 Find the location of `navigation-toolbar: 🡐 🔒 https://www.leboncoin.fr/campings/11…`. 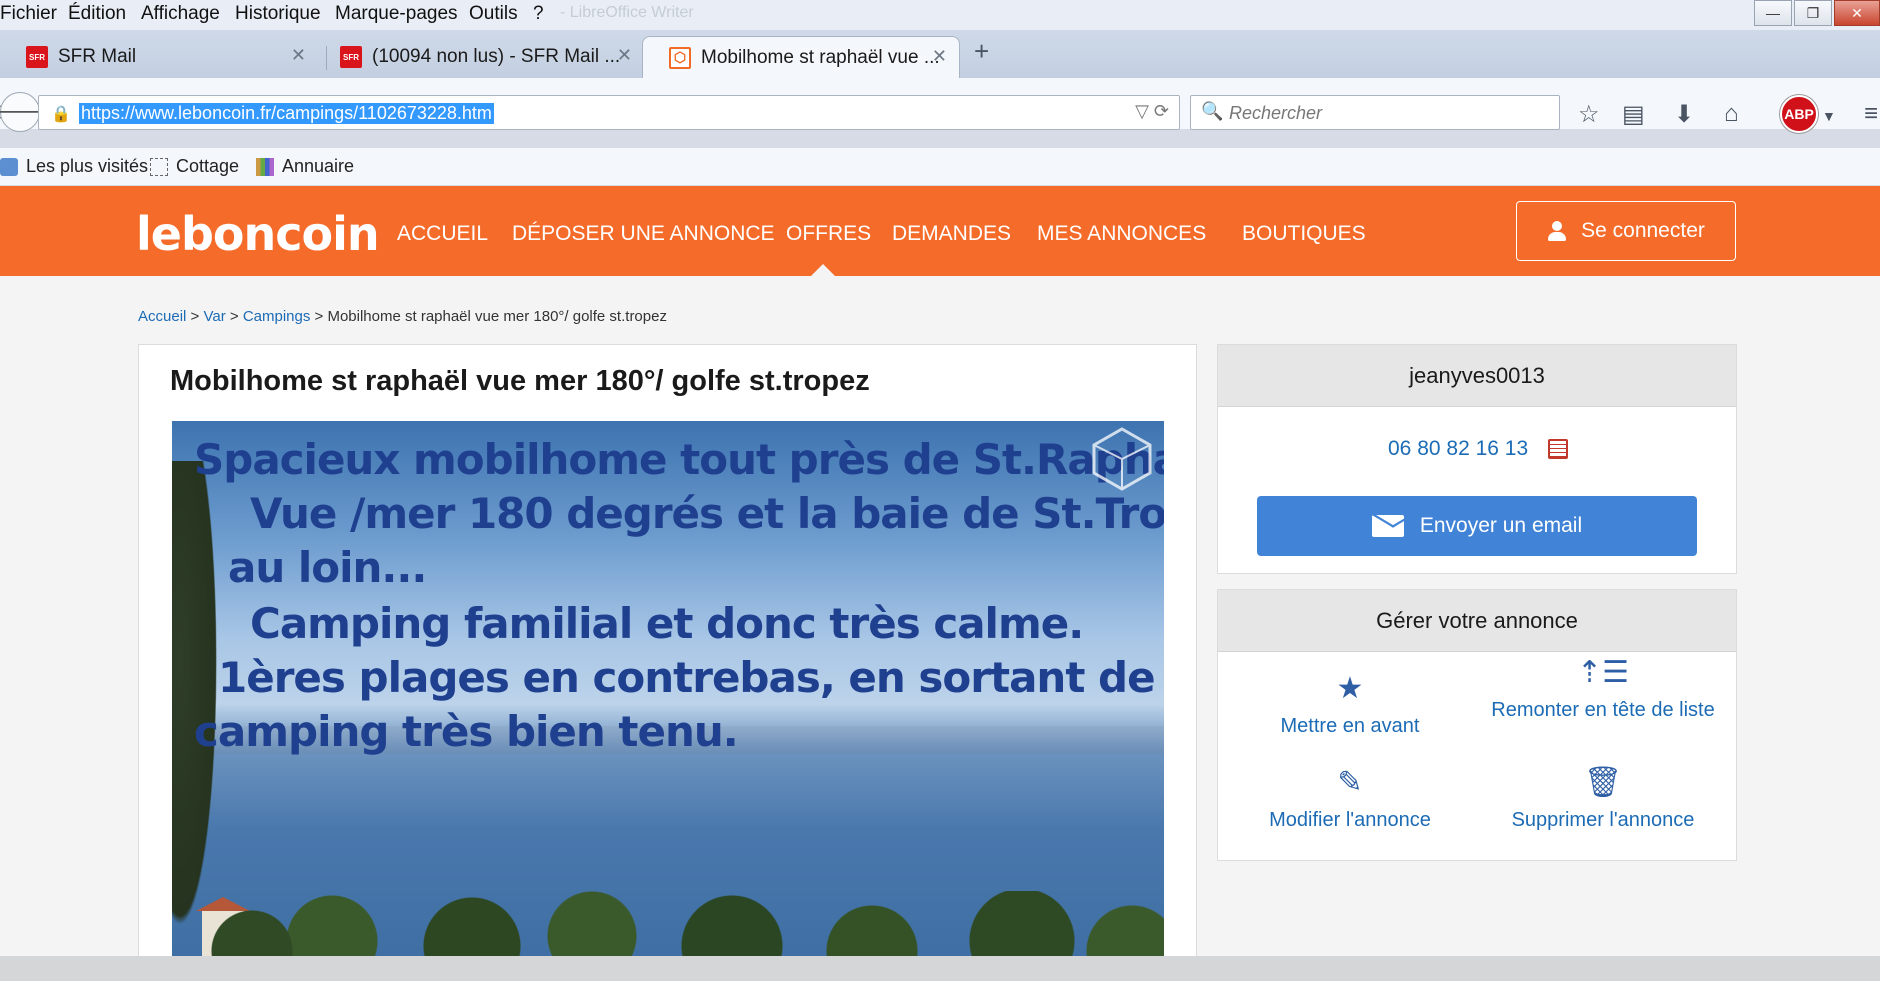

navigation-toolbar: 🡐 🔒 https://www.leboncoin.fr/campings/11… is located at coordinates (940, 105).